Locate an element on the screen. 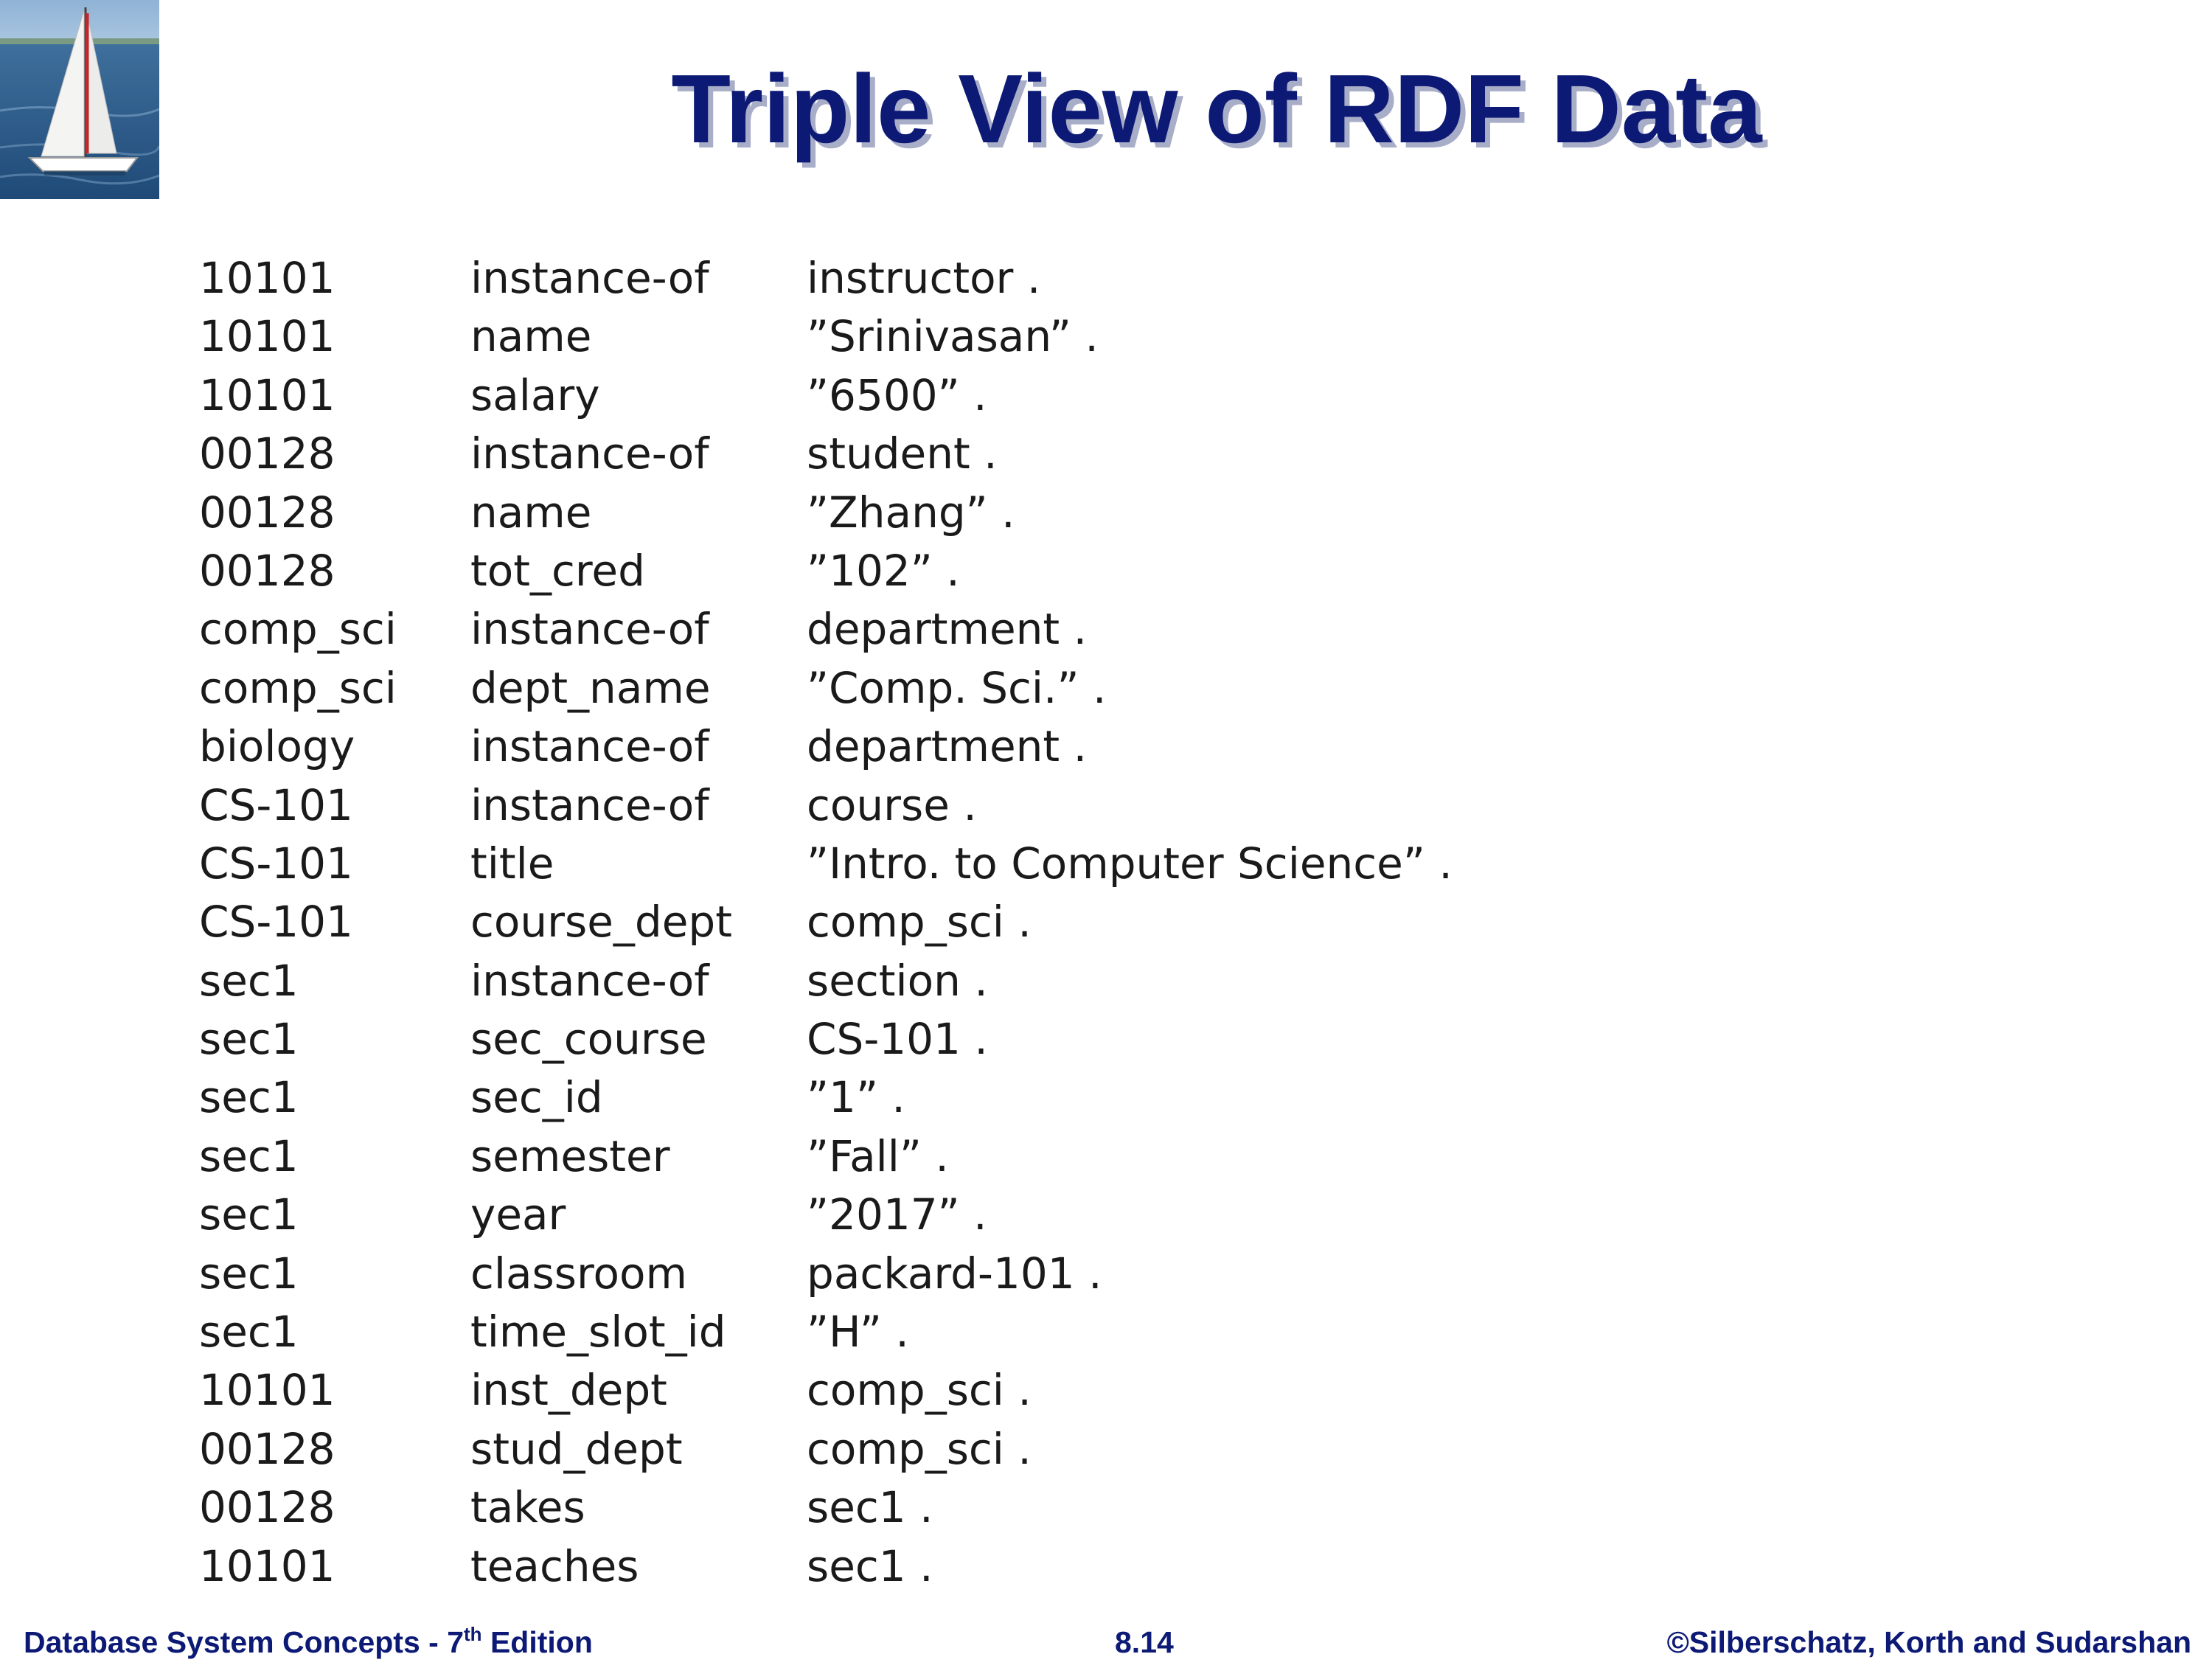  triple-object: student . is located at coordinates (902, 453).